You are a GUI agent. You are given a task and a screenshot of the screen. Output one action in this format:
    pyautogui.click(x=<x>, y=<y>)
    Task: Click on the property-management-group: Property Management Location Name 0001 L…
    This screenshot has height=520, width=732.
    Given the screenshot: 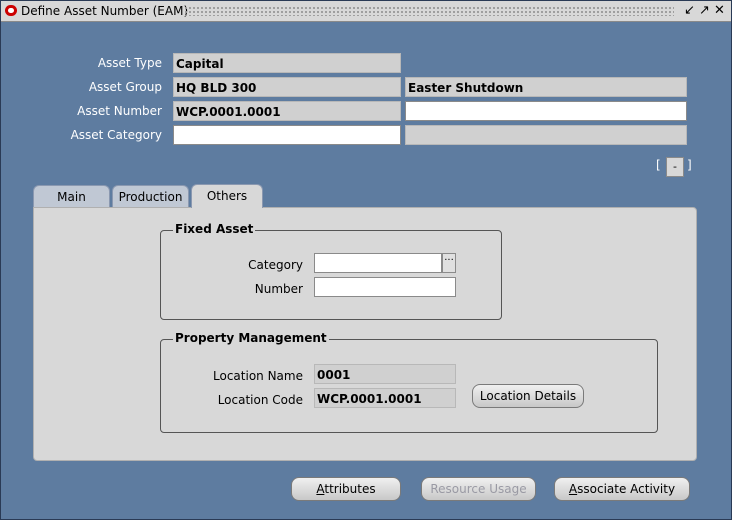 What is the action you would take?
    pyautogui.click(x=409, y=382)
    